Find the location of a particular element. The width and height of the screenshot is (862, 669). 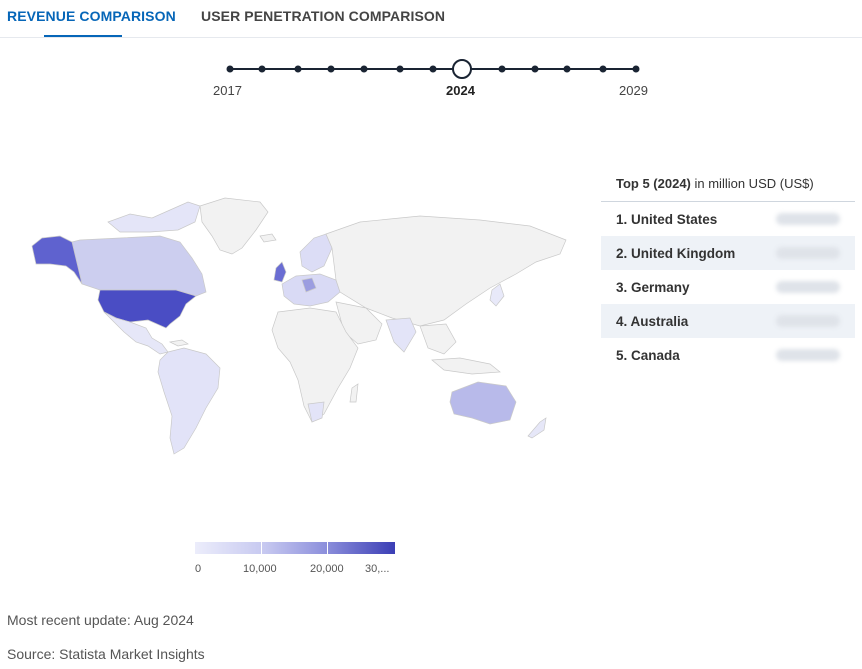

timeline-dot-2027 is located at coordinates (567, 69).